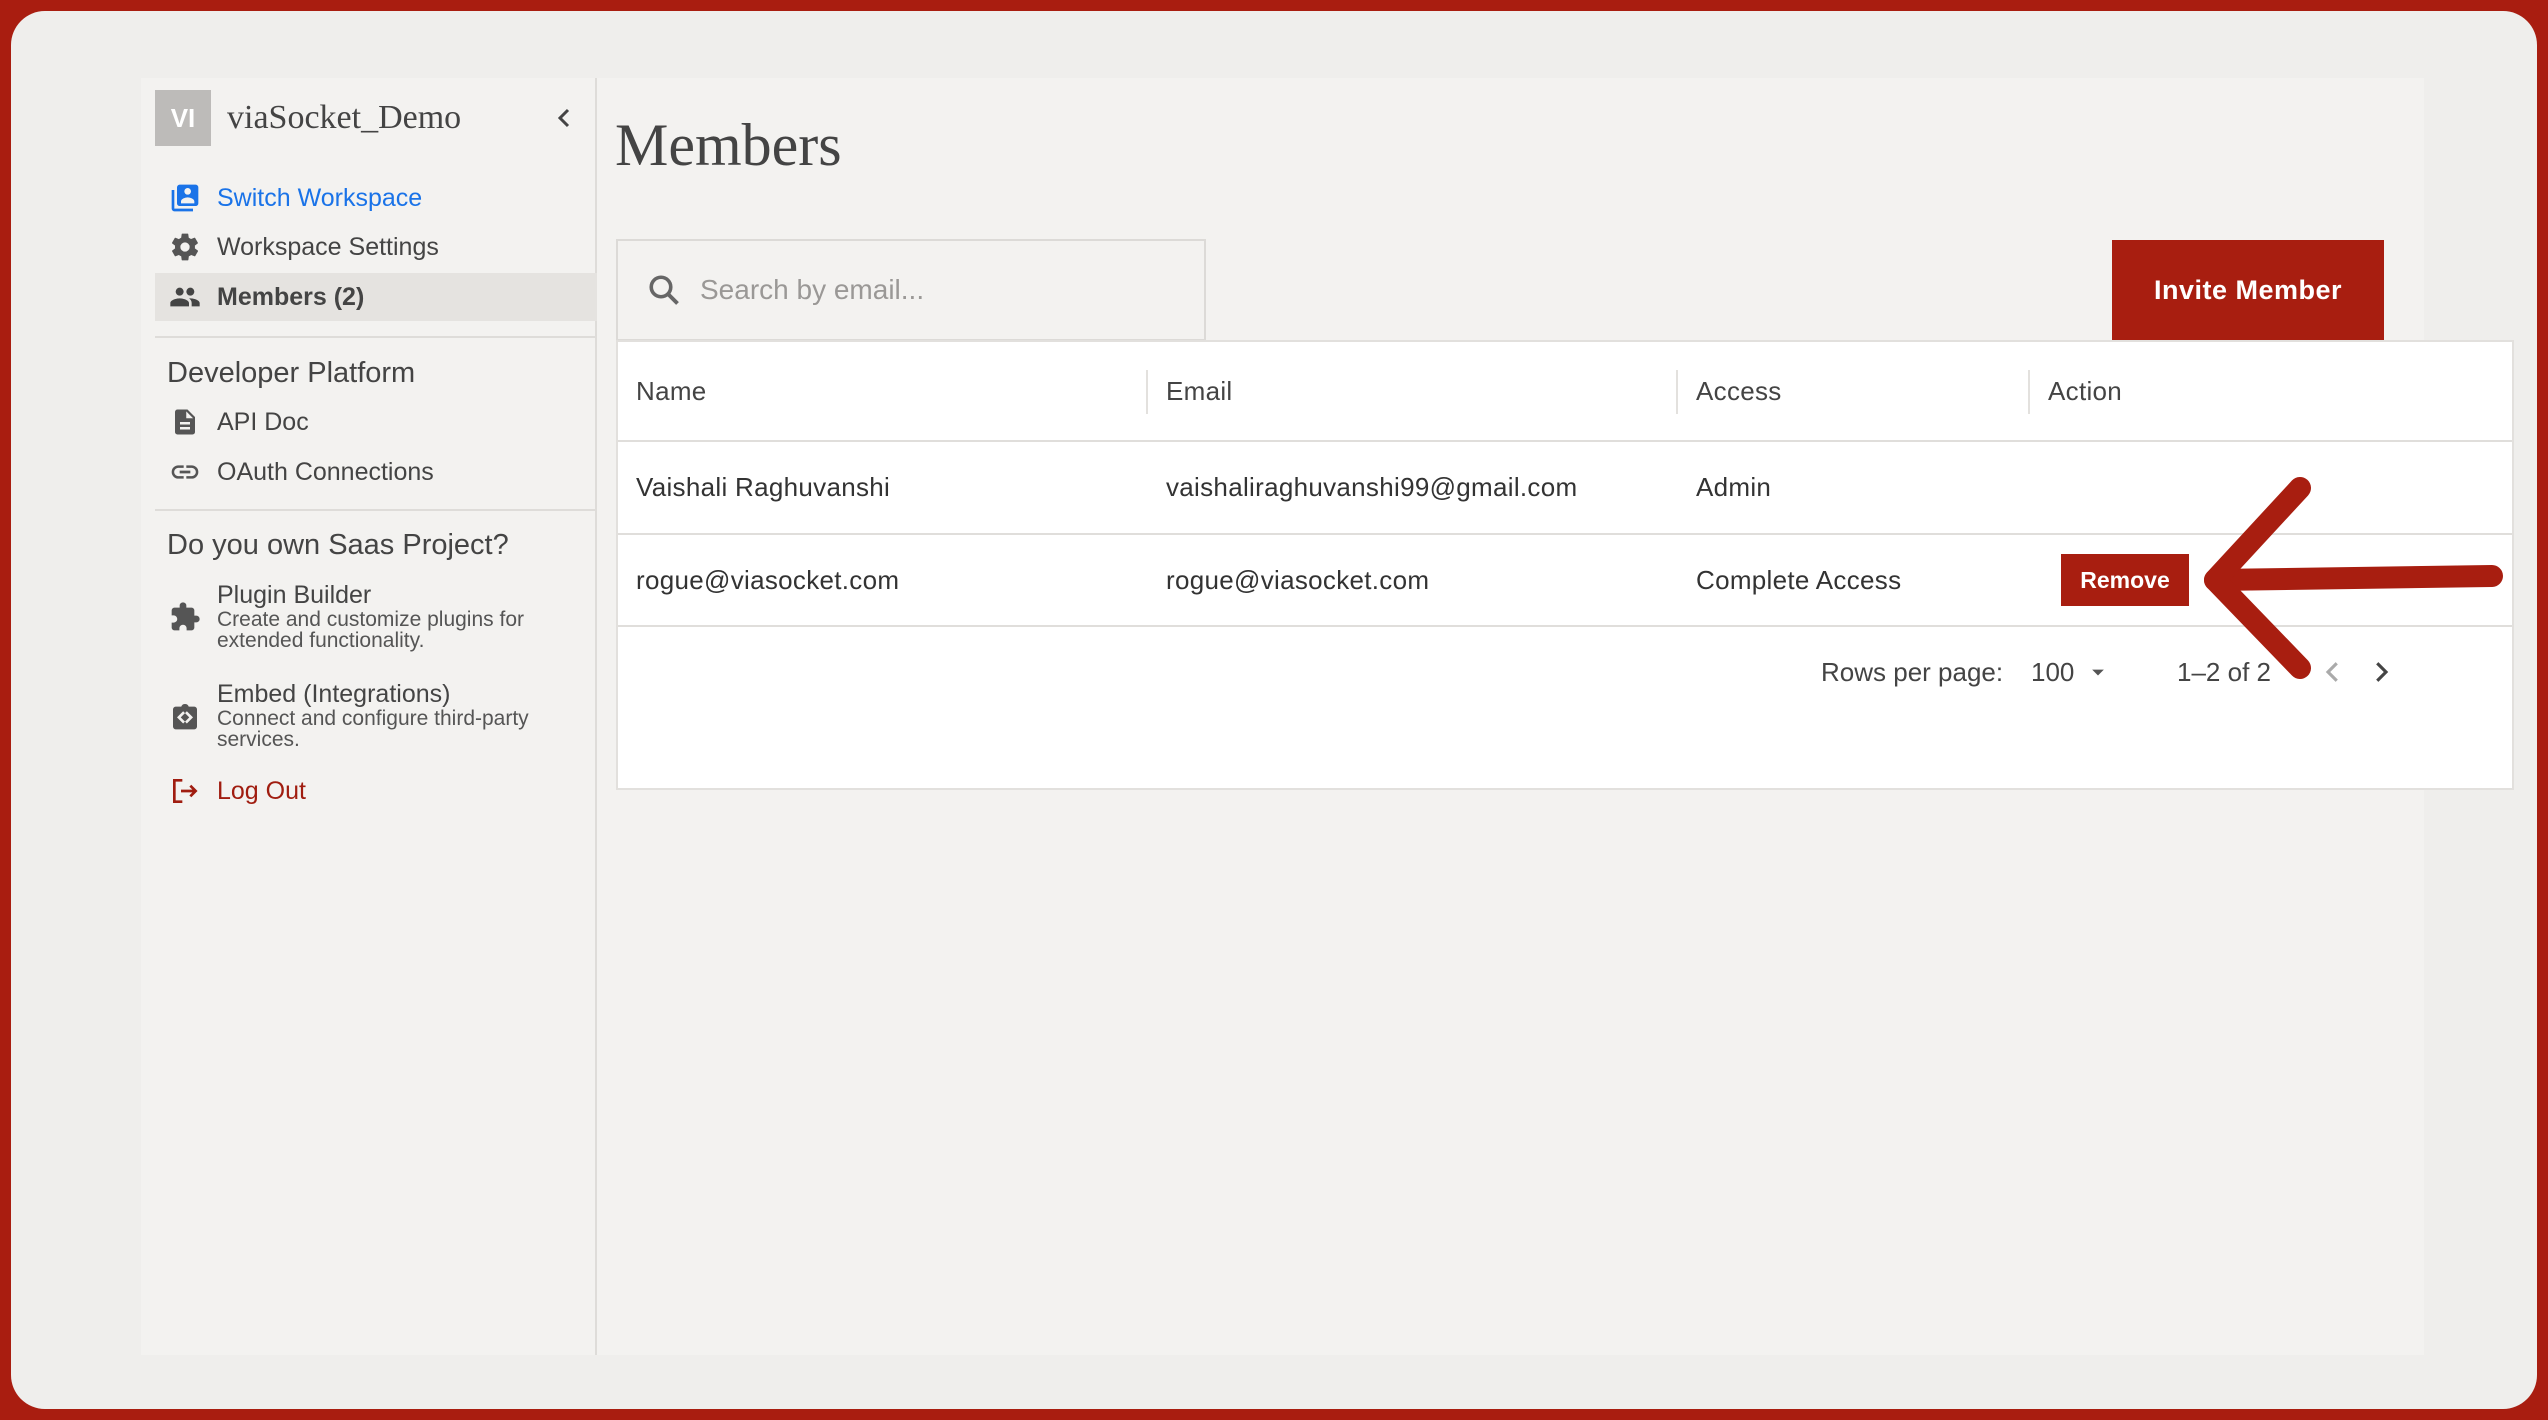 The width and height of the screenshot is (2548, 1420). Describe the element at coordinates (940, 290) in the screenshot. I see `search-input` at that location.